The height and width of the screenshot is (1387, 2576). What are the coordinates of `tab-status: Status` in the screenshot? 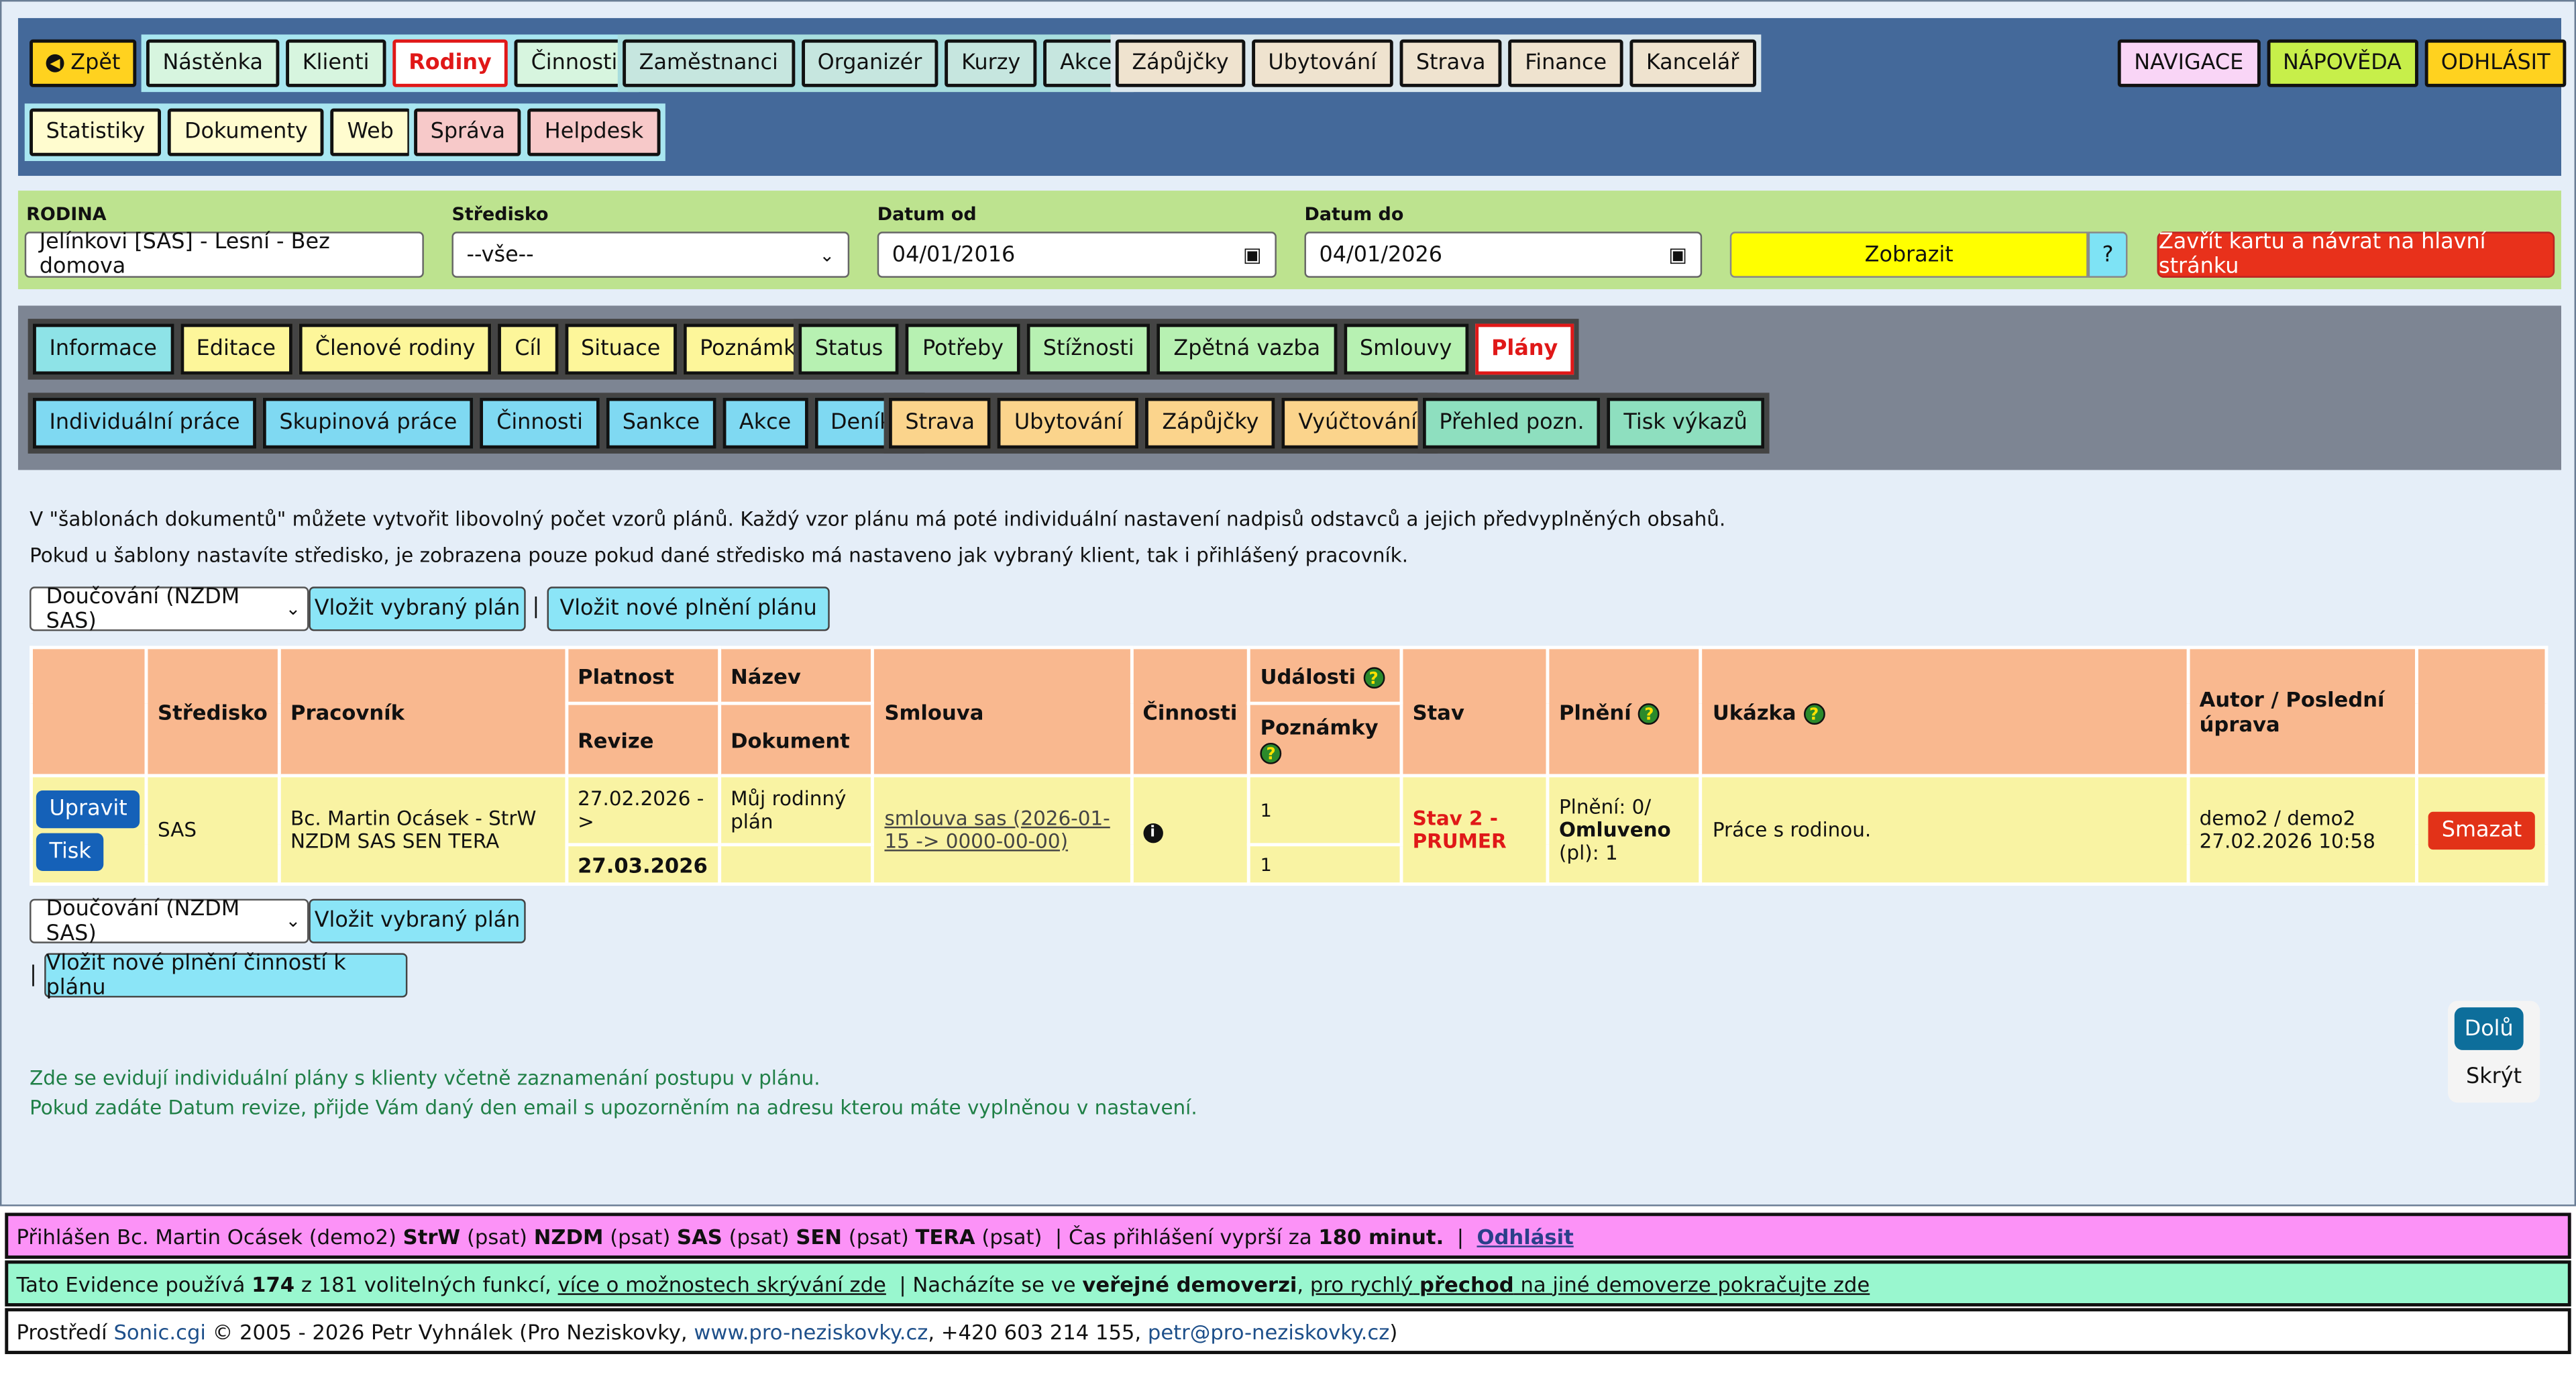 It's located at (849, 349).